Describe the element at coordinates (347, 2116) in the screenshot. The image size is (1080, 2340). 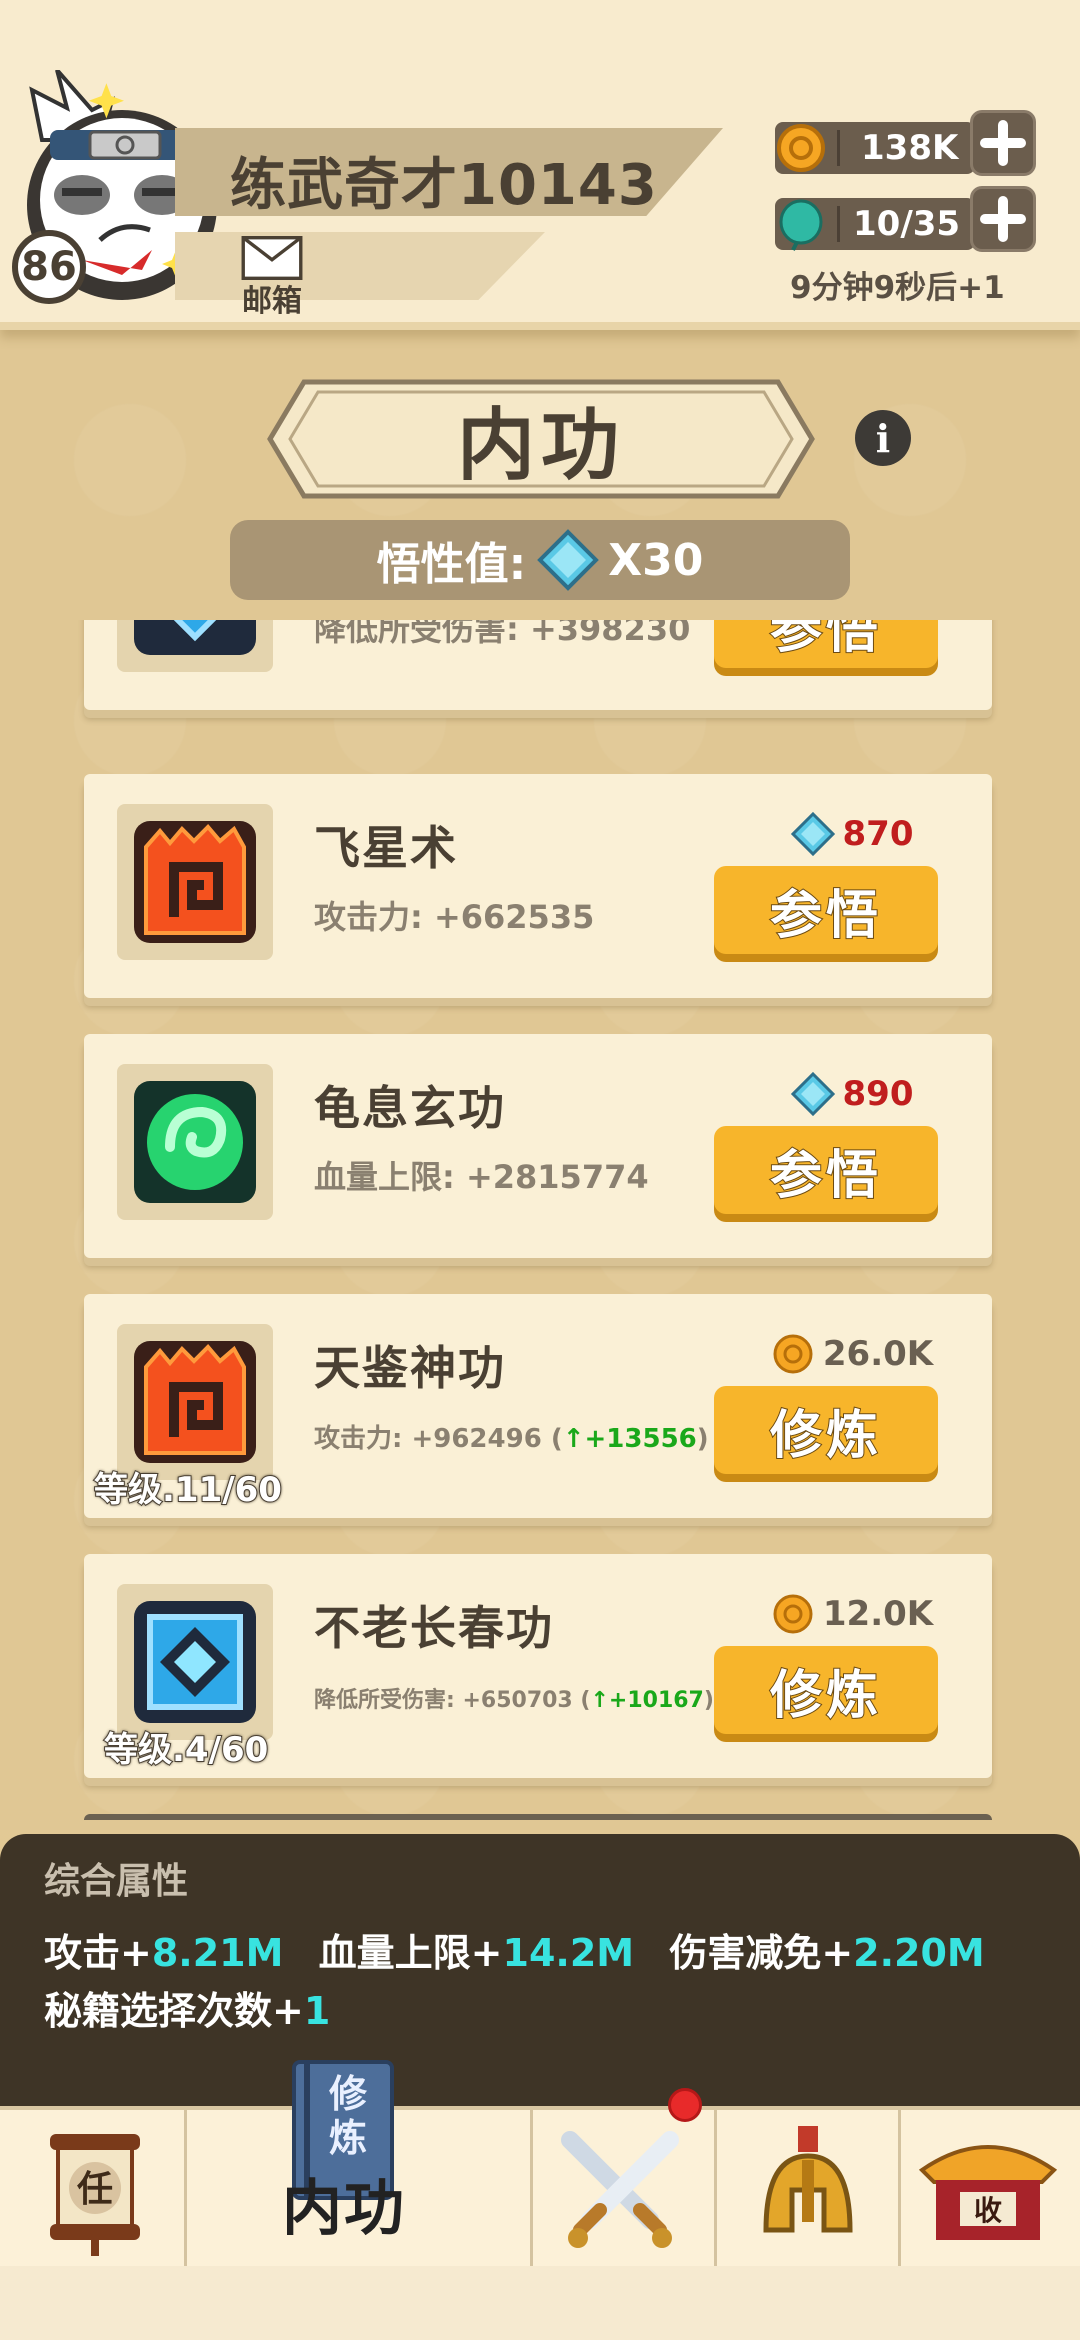
I see `book-title: 修炼` at that location.